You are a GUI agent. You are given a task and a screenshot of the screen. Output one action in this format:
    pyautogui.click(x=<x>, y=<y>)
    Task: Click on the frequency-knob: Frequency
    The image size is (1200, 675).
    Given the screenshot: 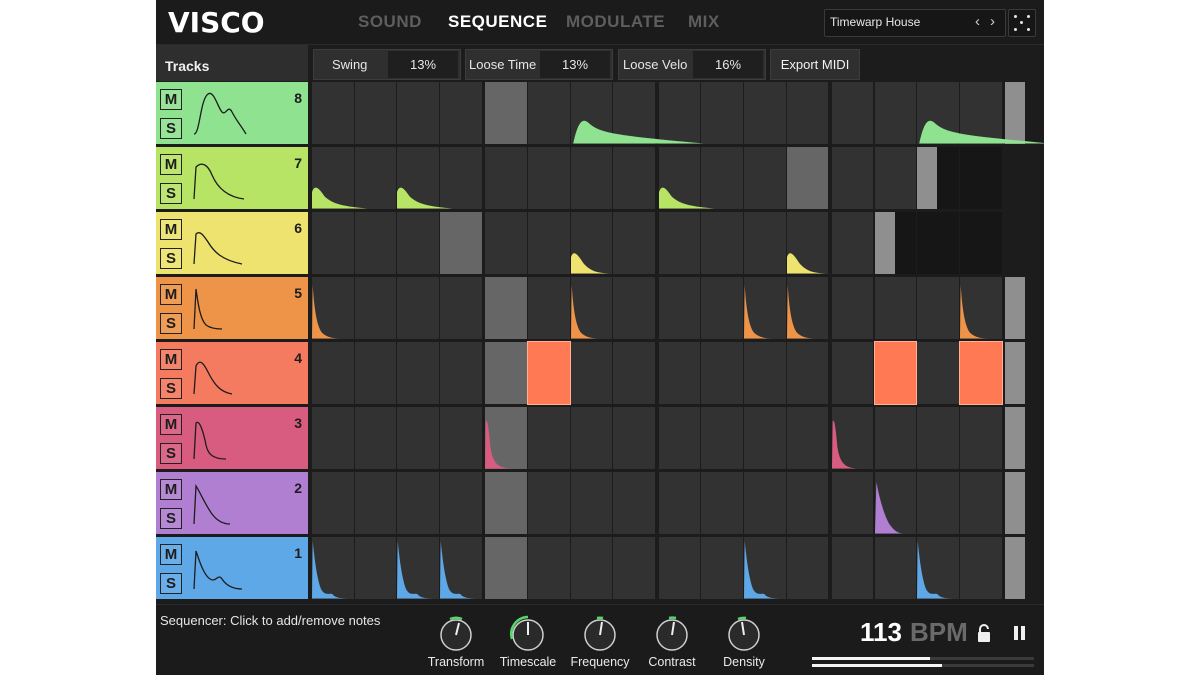 What is the action you would take?
    pyautogui.click(x=600, y=643)
    